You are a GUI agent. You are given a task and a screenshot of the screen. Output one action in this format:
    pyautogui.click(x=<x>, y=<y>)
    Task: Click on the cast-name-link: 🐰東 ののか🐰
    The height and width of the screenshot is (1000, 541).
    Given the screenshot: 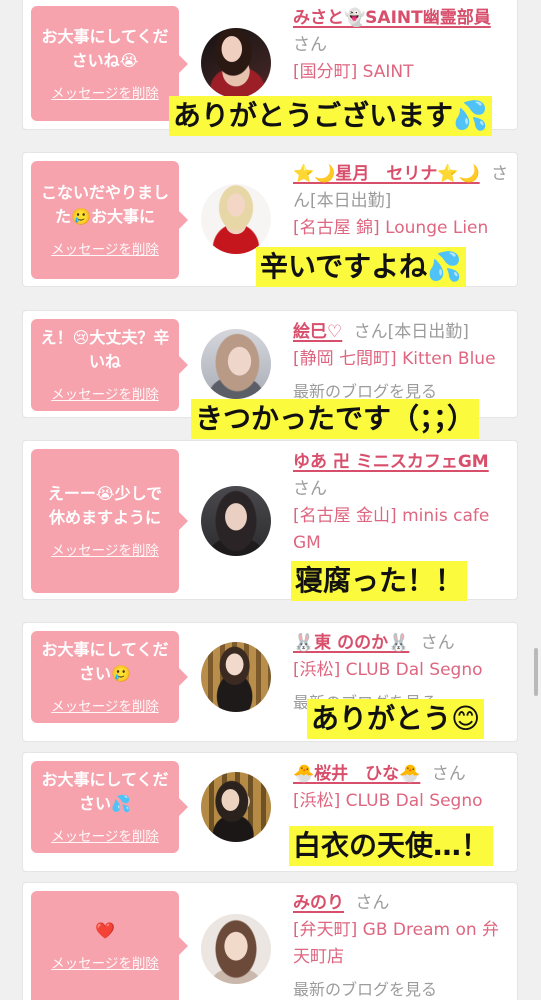 What is the action you would take?
    pyautogui.click(x=351, y=643)
    